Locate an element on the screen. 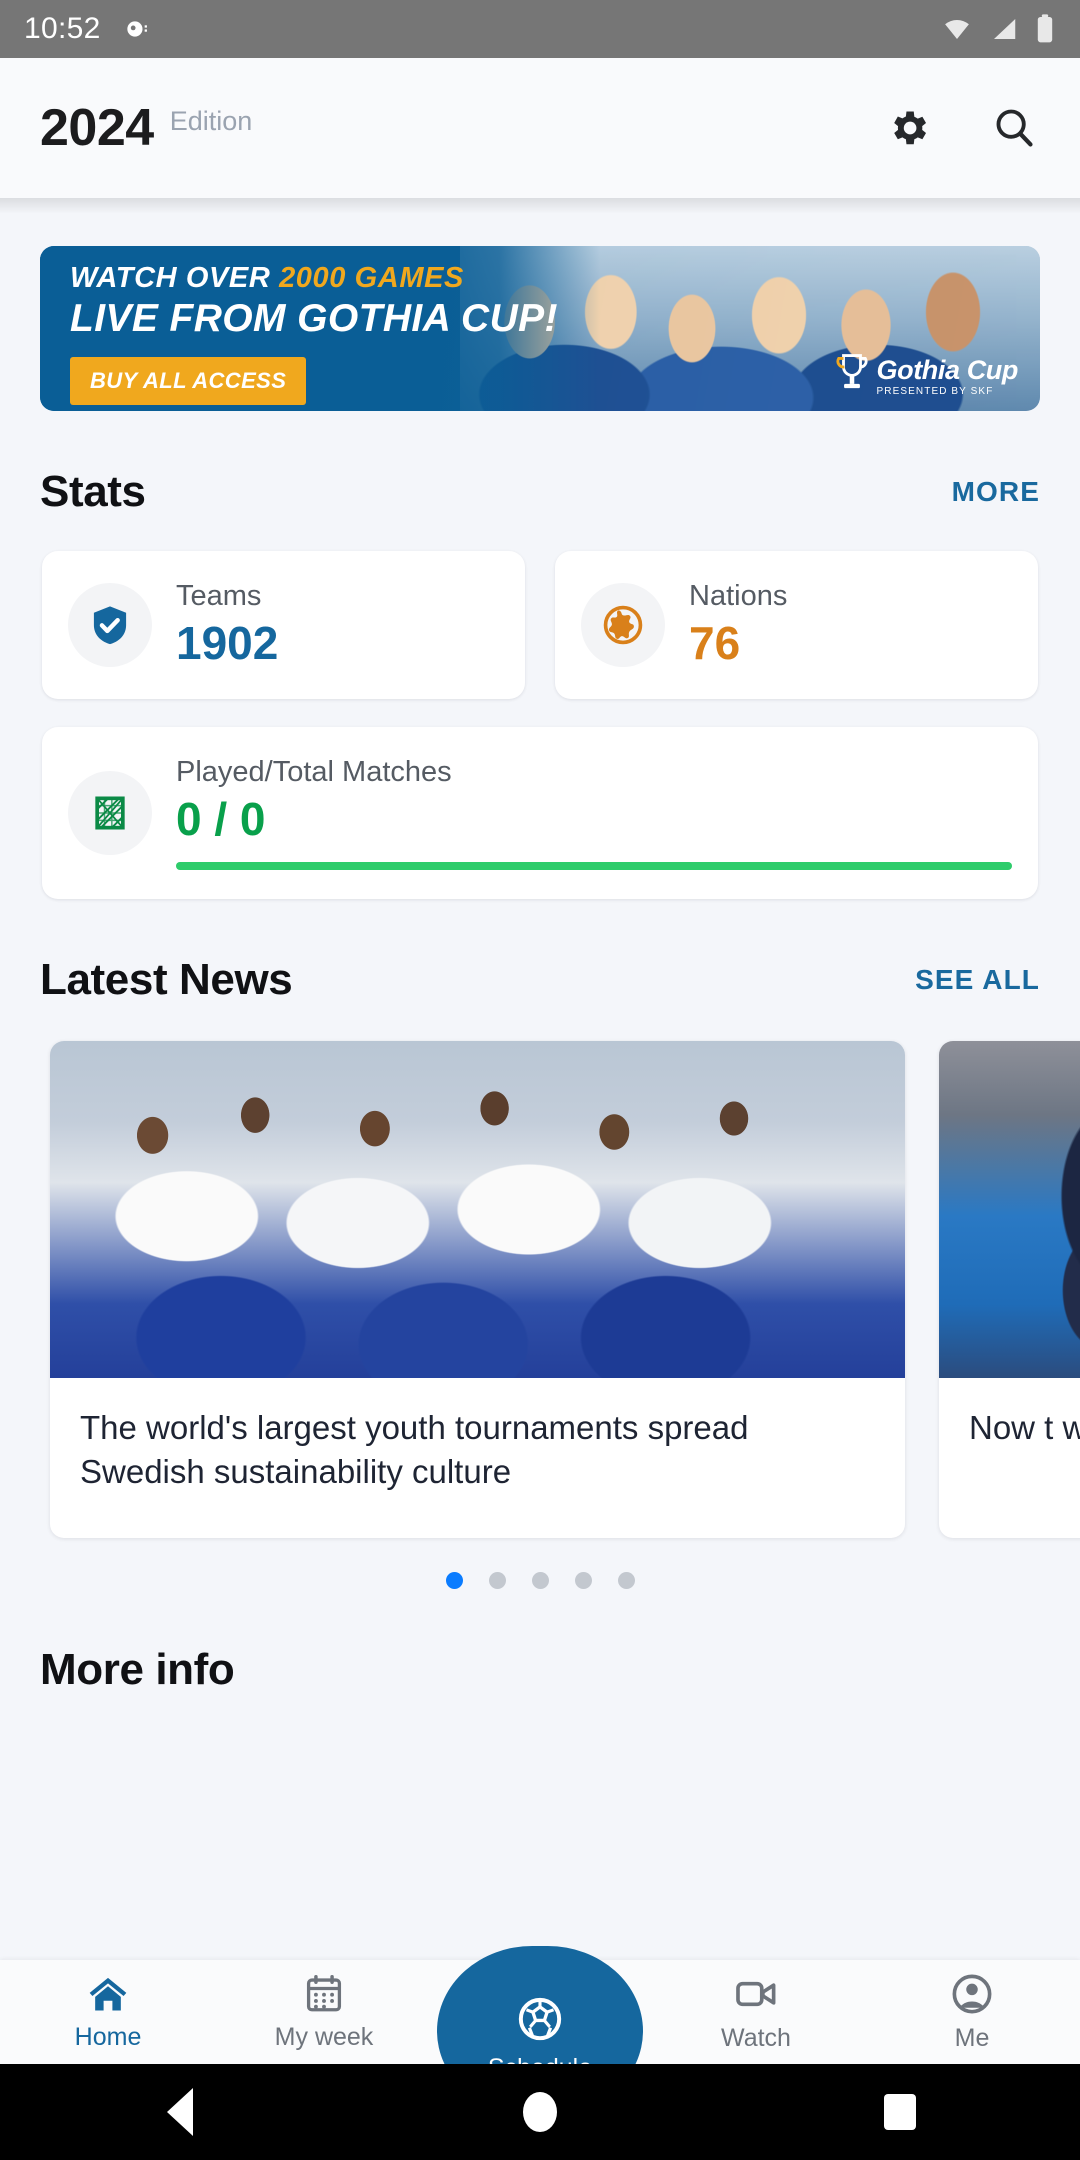  news-carousel-dots is located at coordinates (540, 1580).